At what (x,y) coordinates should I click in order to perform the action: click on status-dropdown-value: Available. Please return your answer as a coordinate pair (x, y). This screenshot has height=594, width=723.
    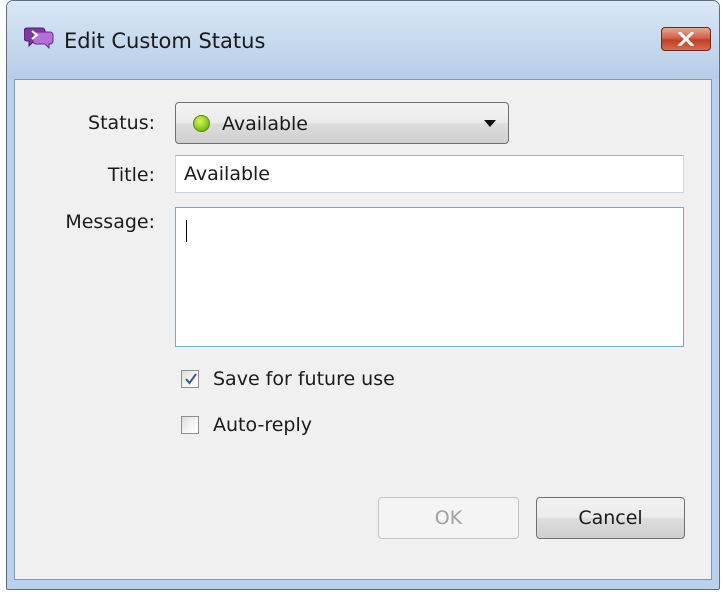
    Looking at the image, I should click on (265, 124).